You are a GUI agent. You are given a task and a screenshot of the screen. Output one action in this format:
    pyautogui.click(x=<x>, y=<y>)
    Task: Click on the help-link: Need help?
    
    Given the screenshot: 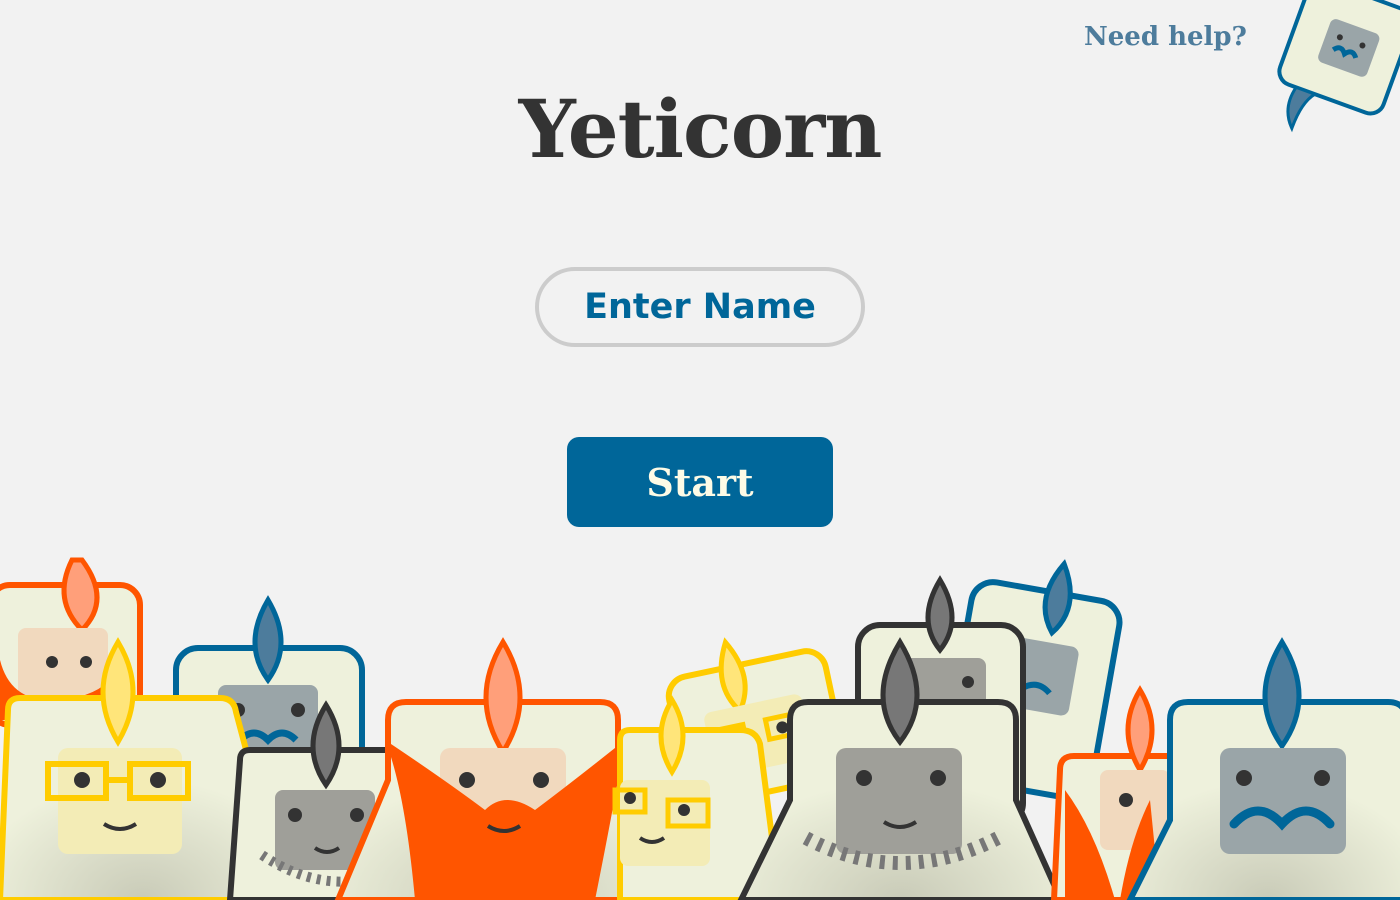 What is the action you would take?
    pyautogui.click(x=1165, y=37)
    